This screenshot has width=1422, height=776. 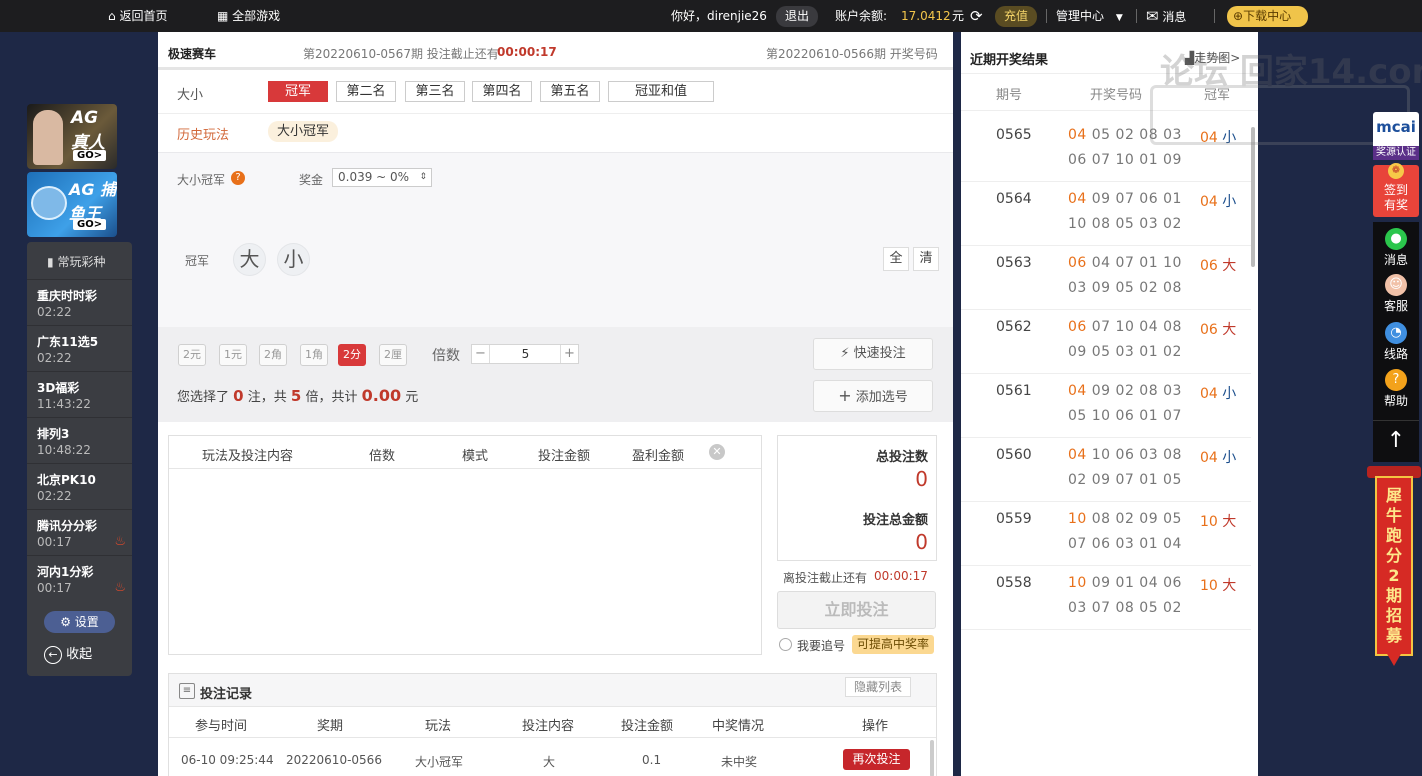 I want to click on other-numbers: 08 02 09 05, so click(x=1134, y=519).